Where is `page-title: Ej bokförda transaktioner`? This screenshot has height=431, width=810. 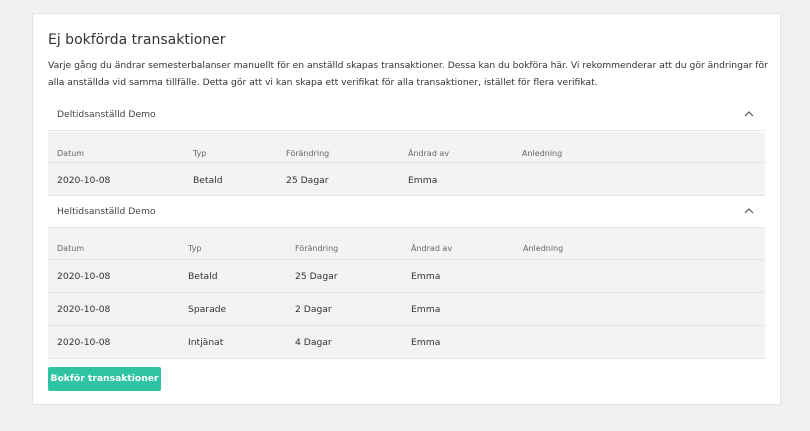
page-title: Ej bokförda transaktioner is located at coordinates (137, 40).